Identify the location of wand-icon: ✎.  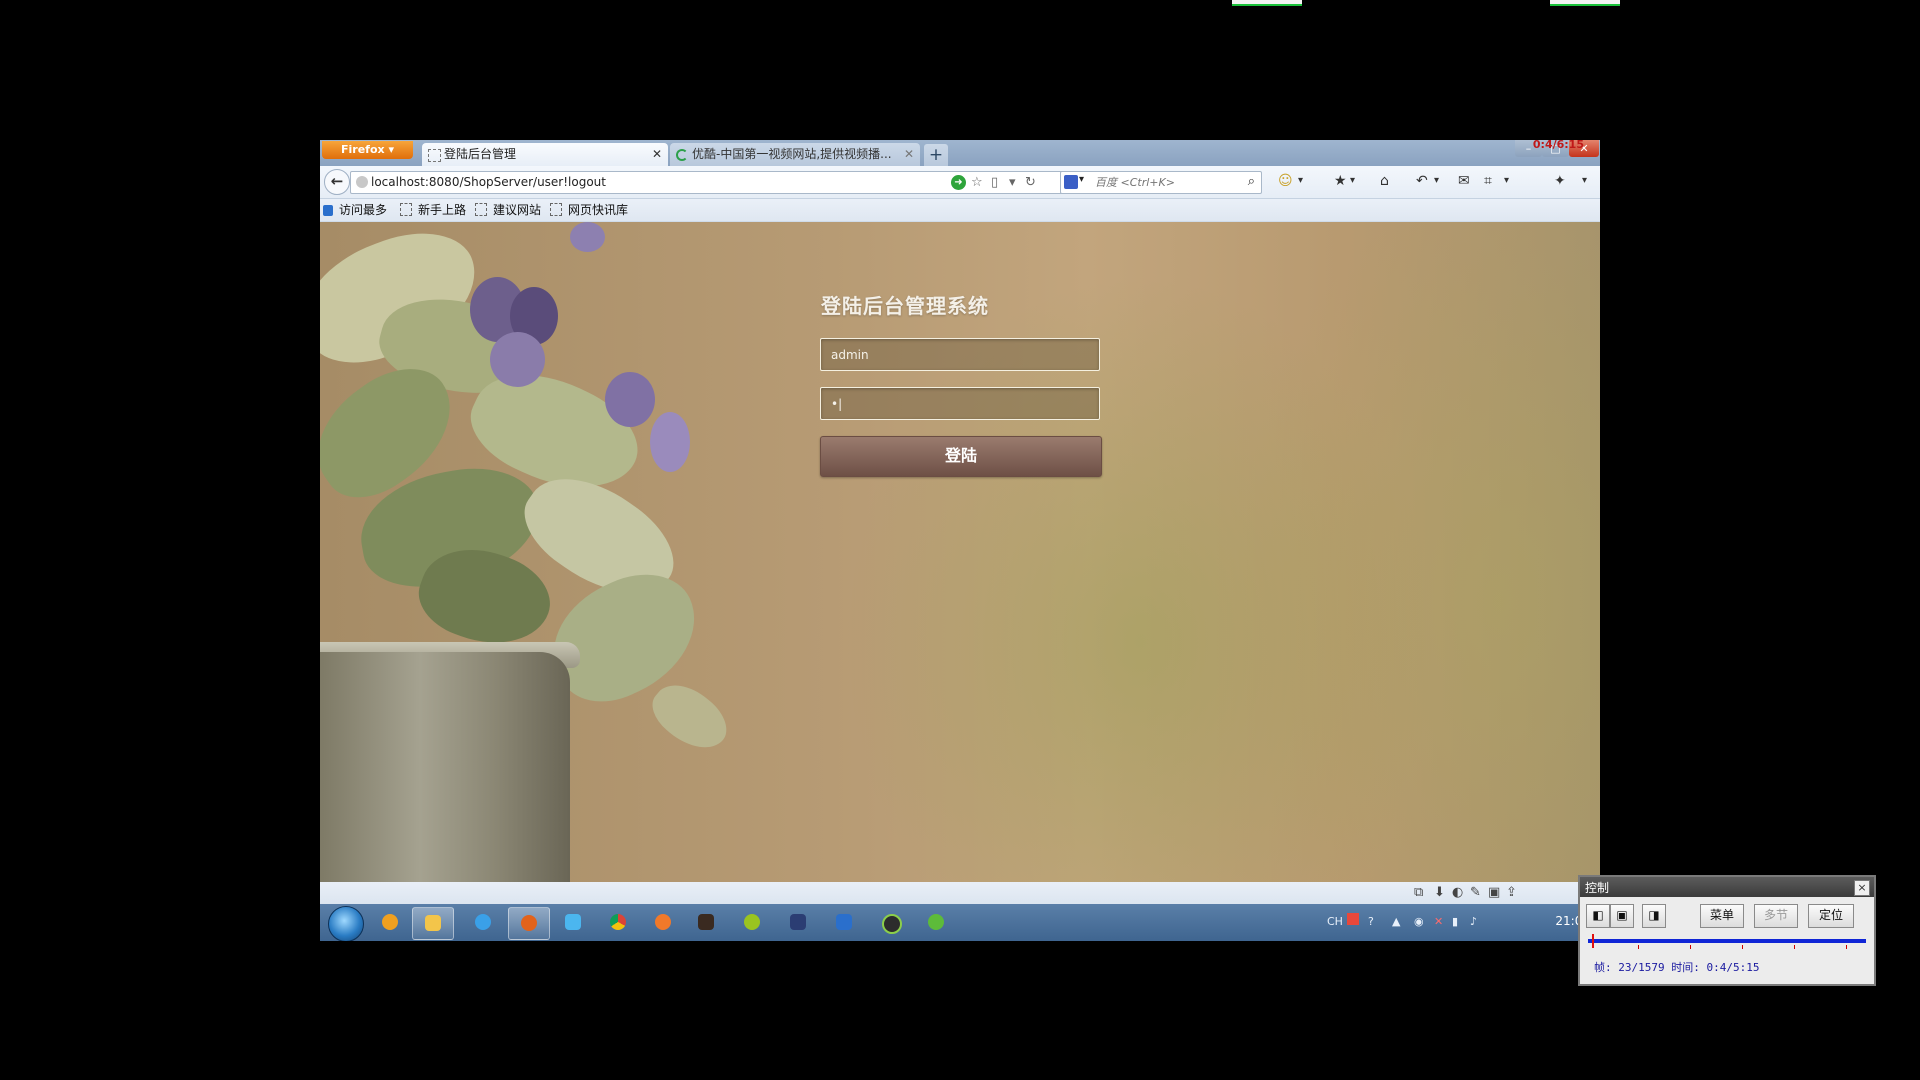
(1475, 892).